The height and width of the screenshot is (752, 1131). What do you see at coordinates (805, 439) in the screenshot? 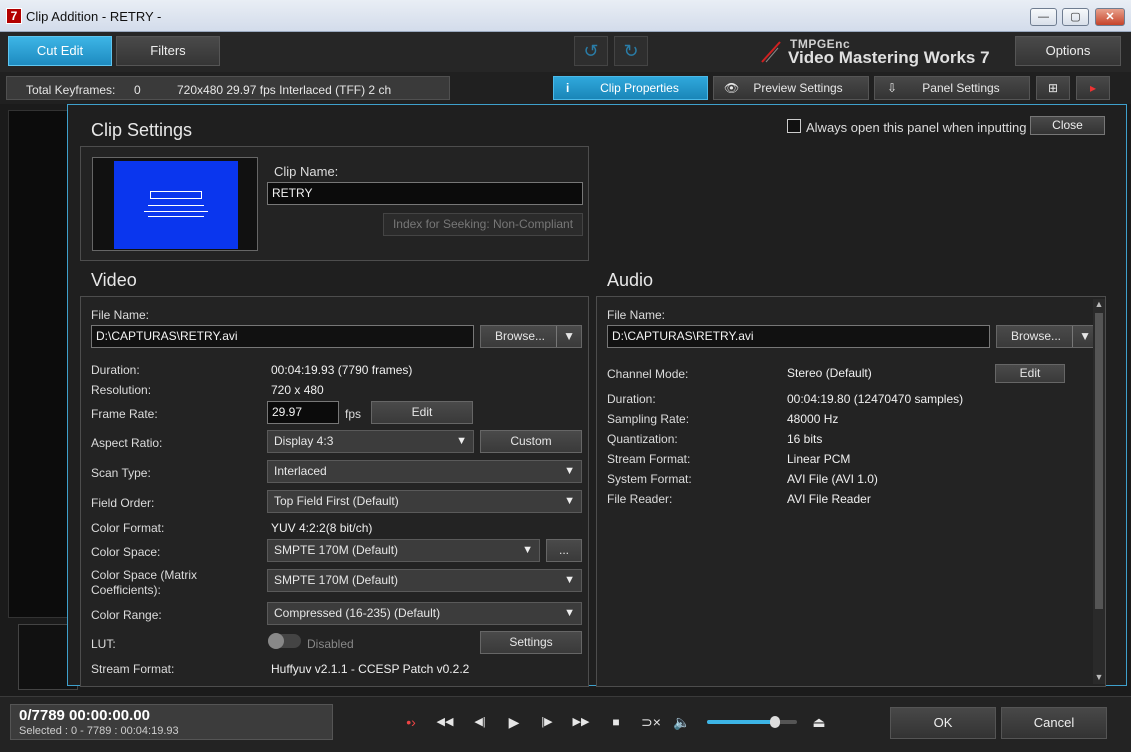
I see `quantization-value: 16 bits` at bounding box center [805, 439].